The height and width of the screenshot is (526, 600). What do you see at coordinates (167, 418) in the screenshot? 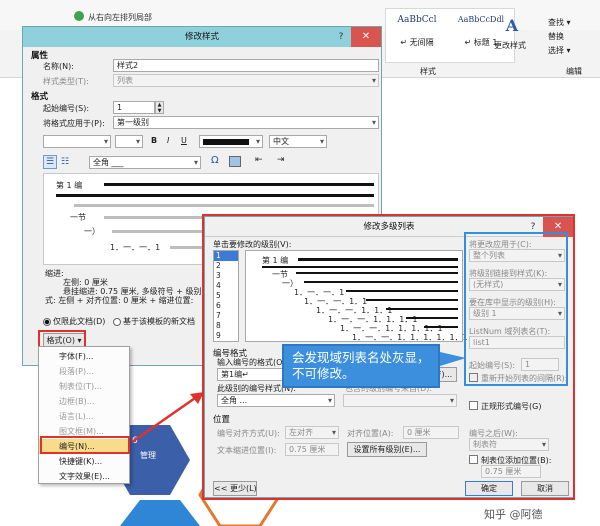
I see `red-arrow` at bounding box center [167, 418].